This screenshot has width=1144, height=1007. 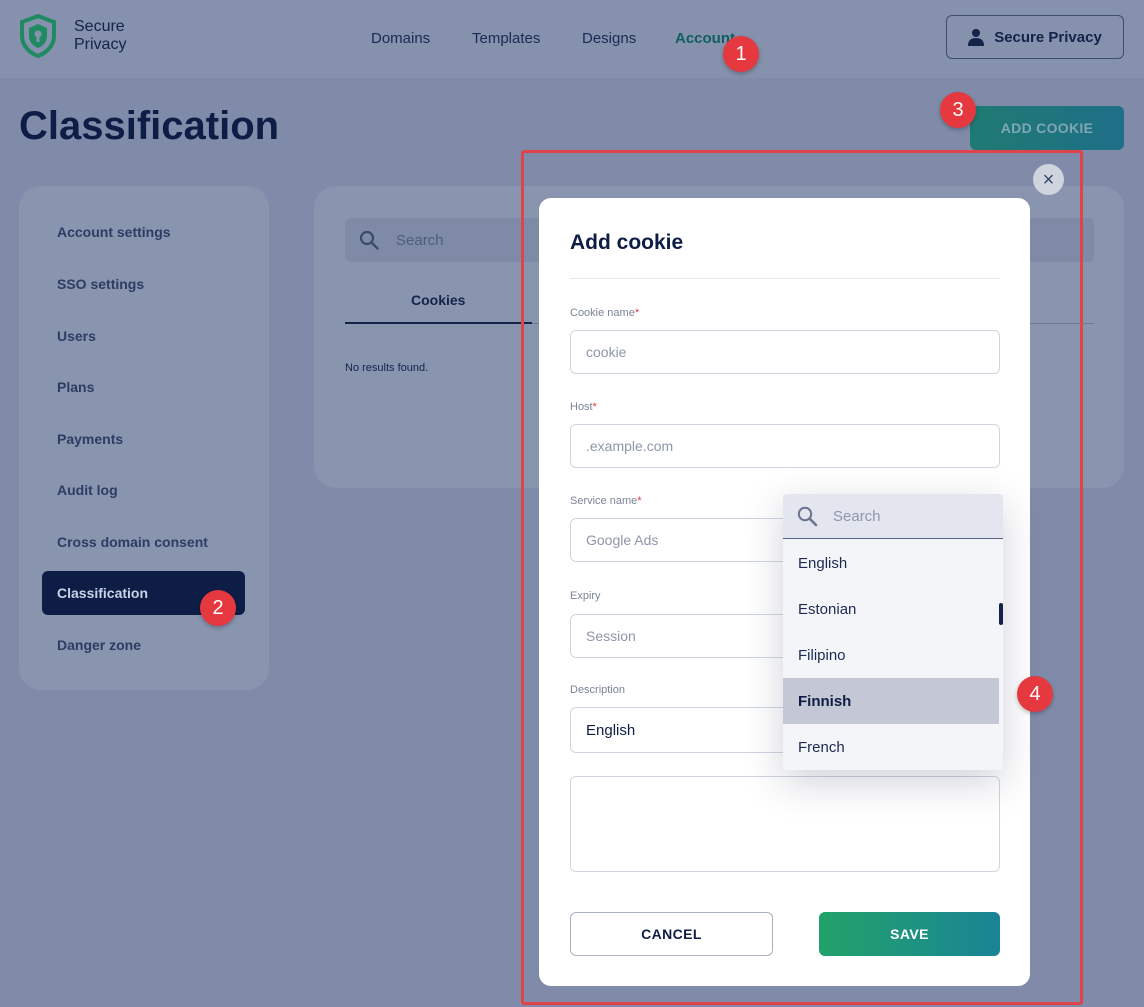 What do you see at coordinates (785, 352) in the screenshot?
I see `cookie-name-field: cookie` at bounding box center [785, 352].